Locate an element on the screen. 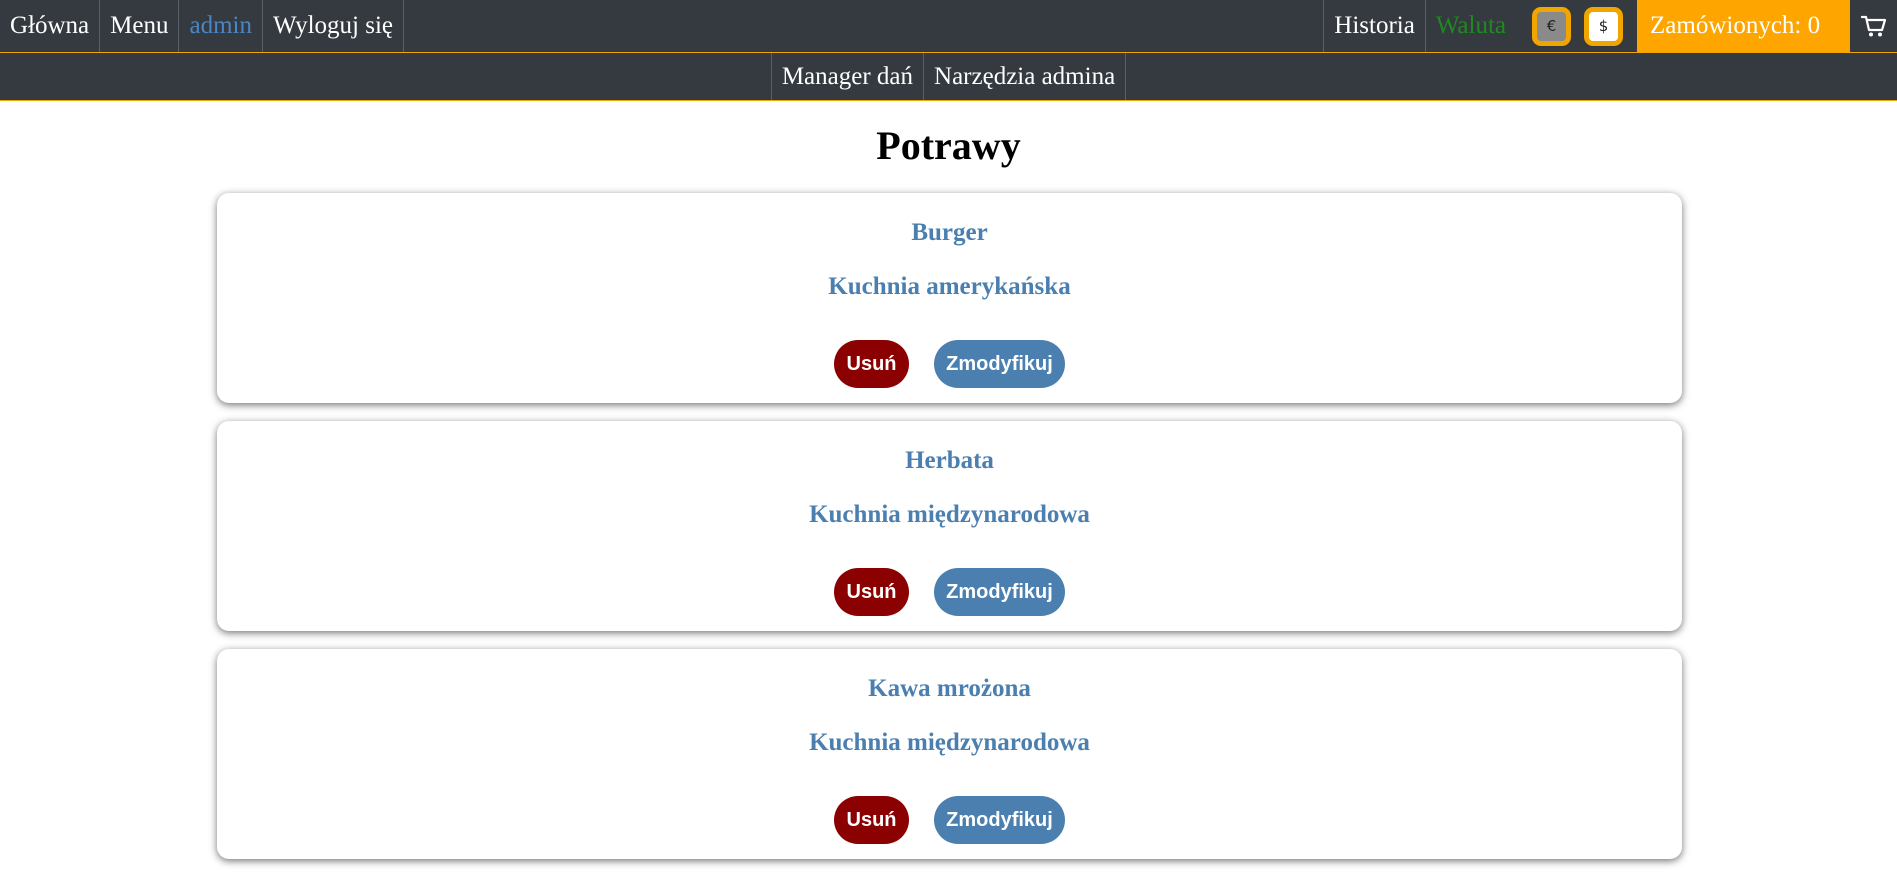  nav-home-link: Główna is located at coordinates (50, 26).